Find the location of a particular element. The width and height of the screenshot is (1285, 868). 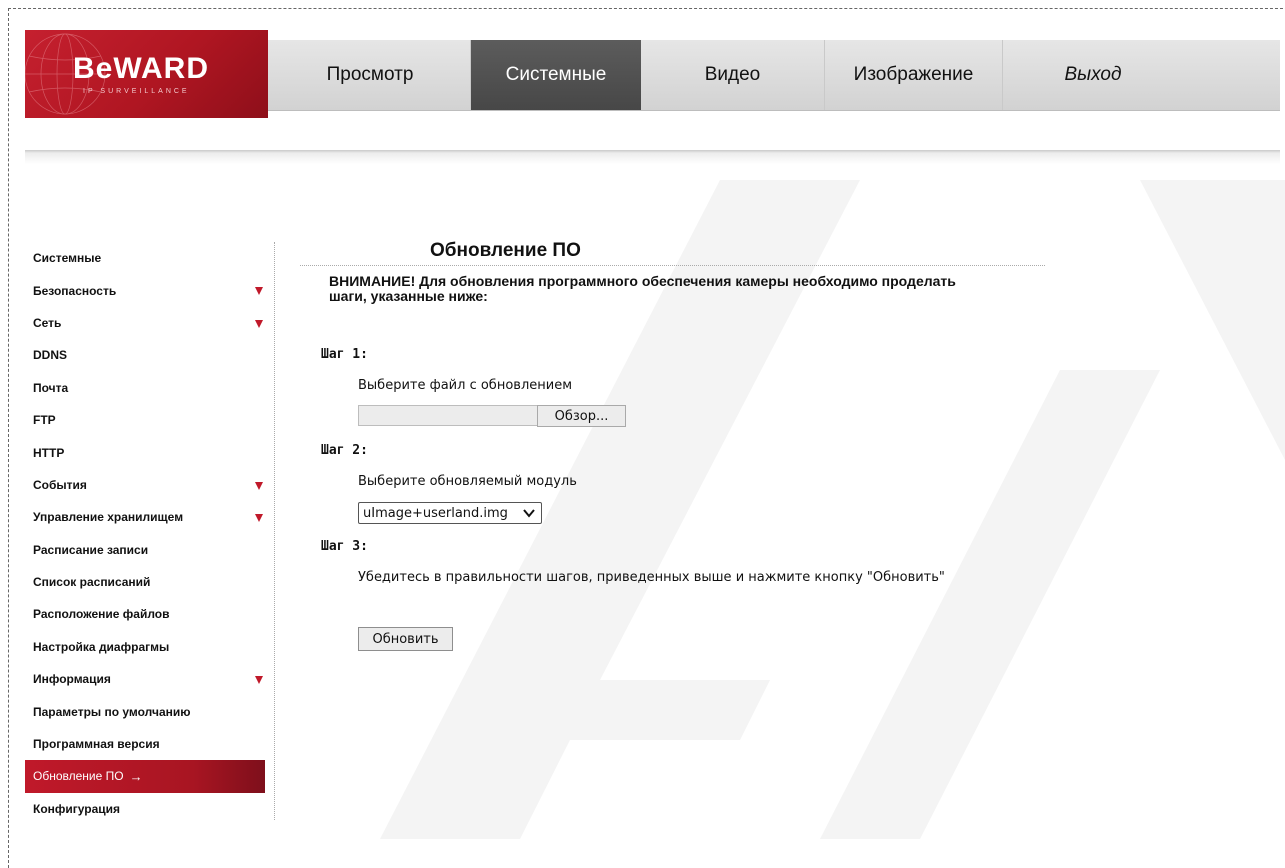

sidebar-item-label: Программная версия is located at coordinates (96, 744).